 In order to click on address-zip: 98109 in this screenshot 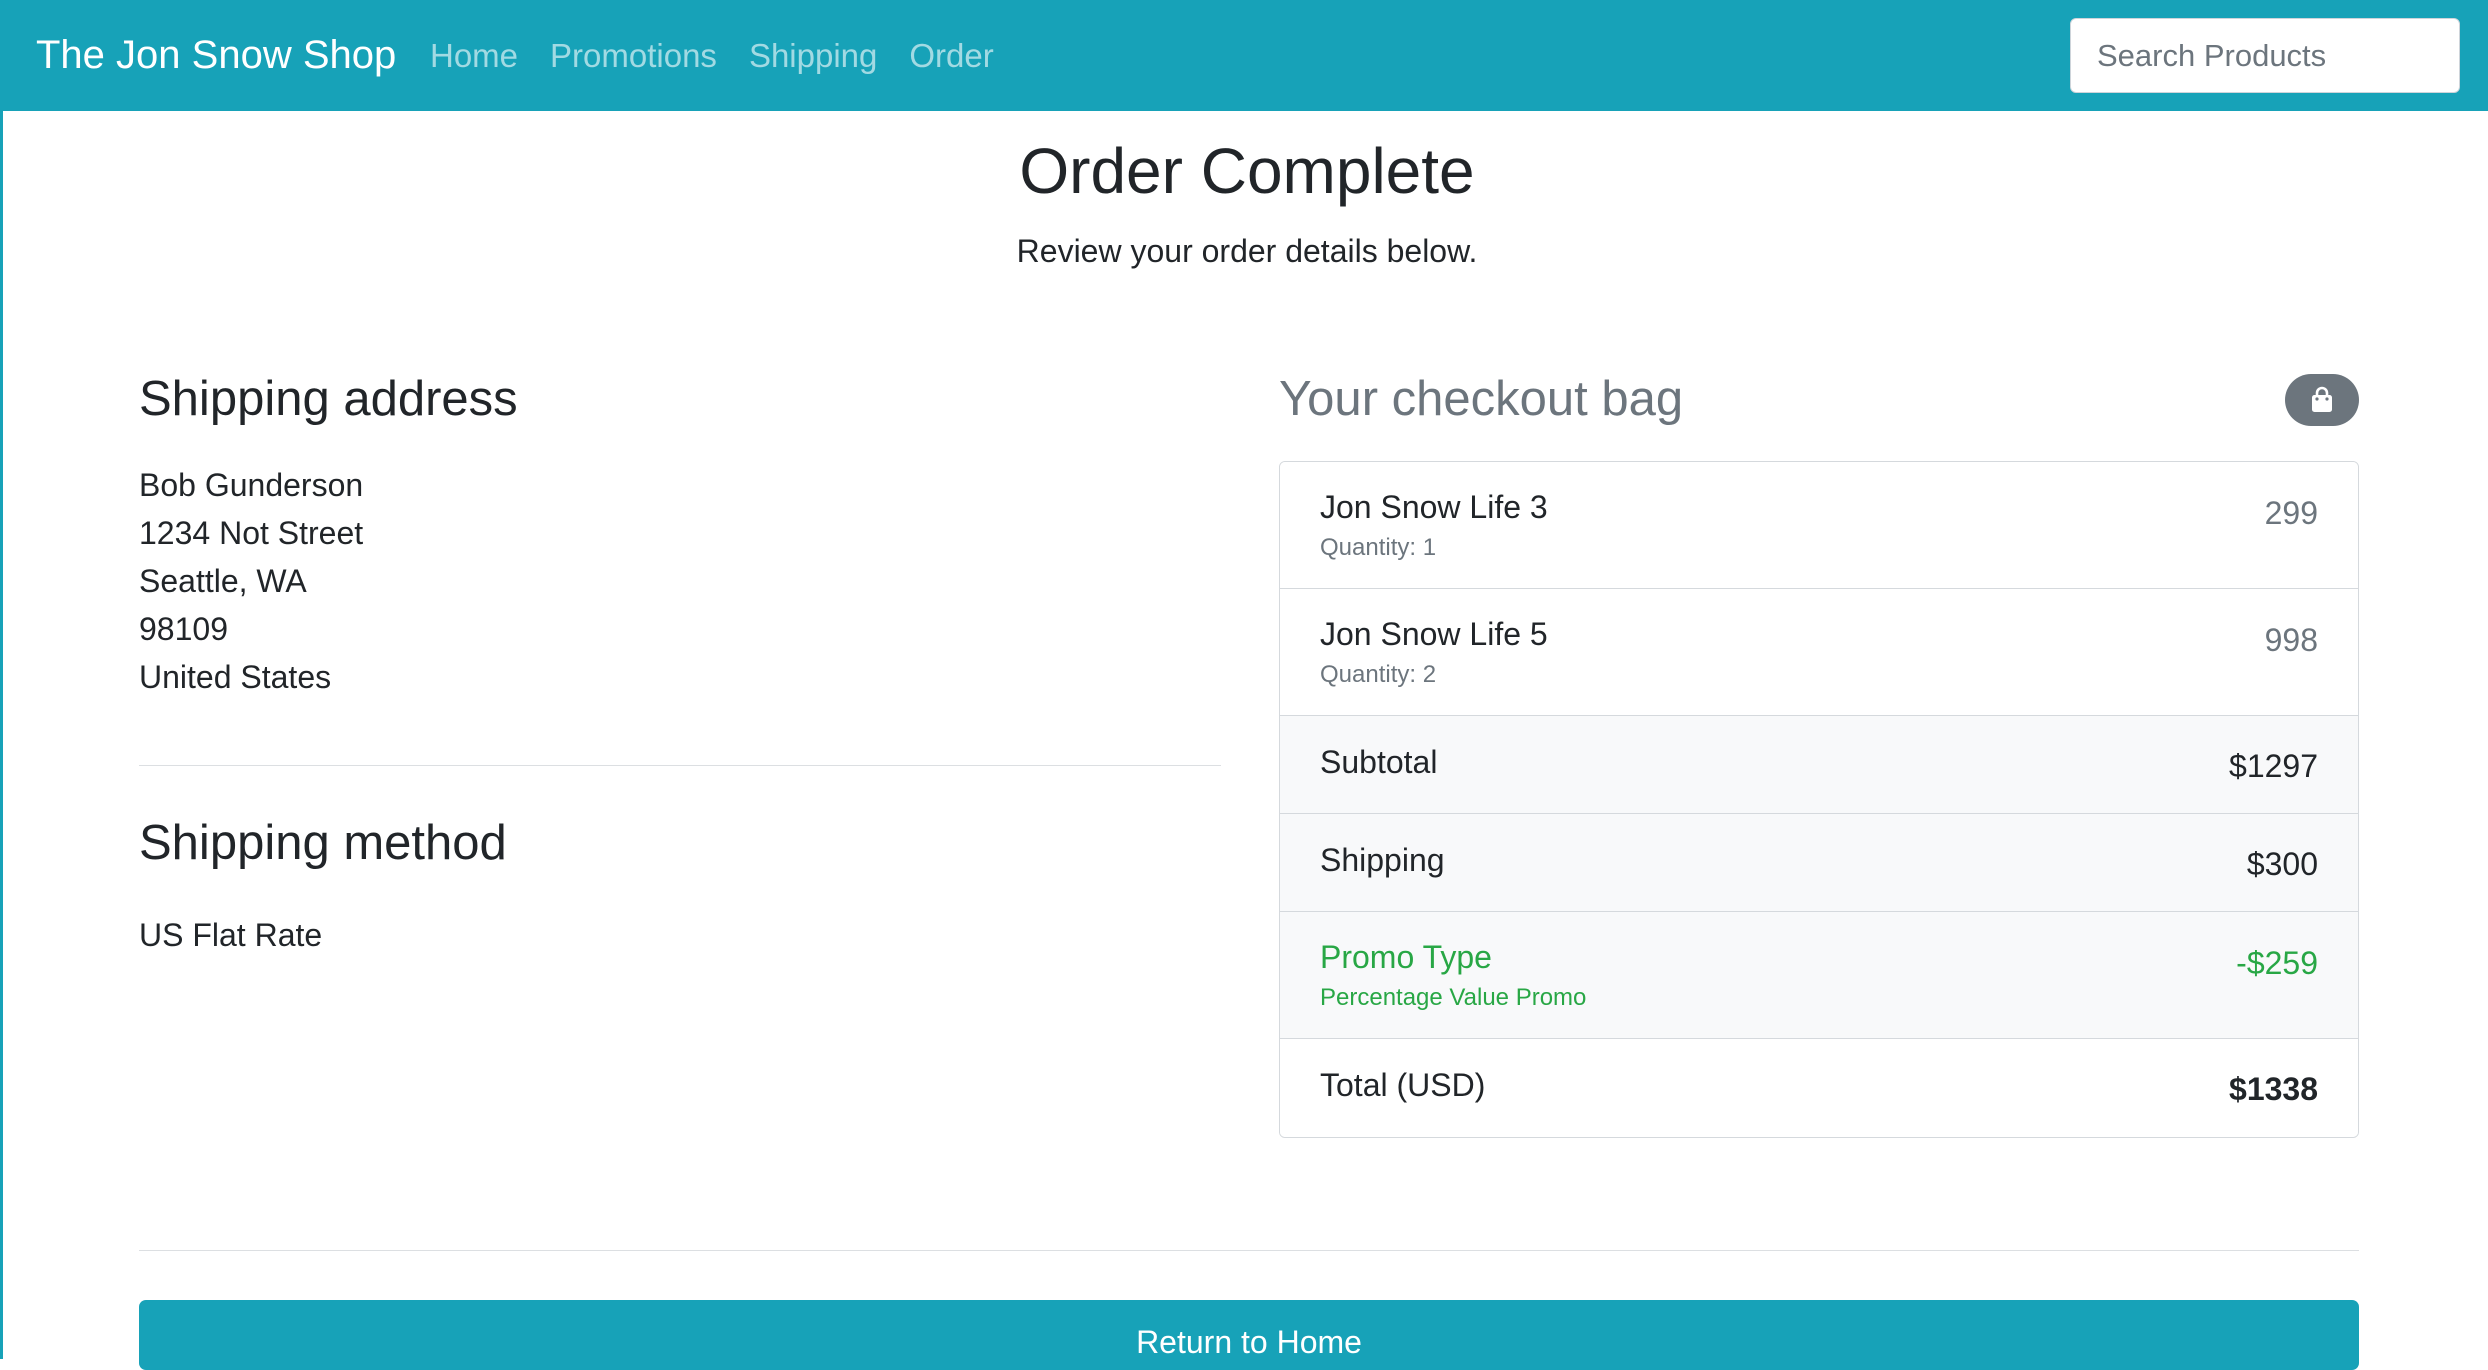, I will do `click(183, 628)`.